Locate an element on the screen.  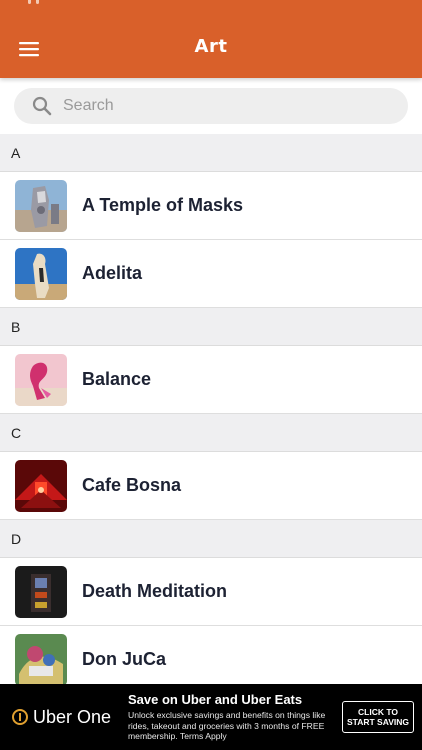
list-item-label: Death Meditation is located at coordinates (155, 591).